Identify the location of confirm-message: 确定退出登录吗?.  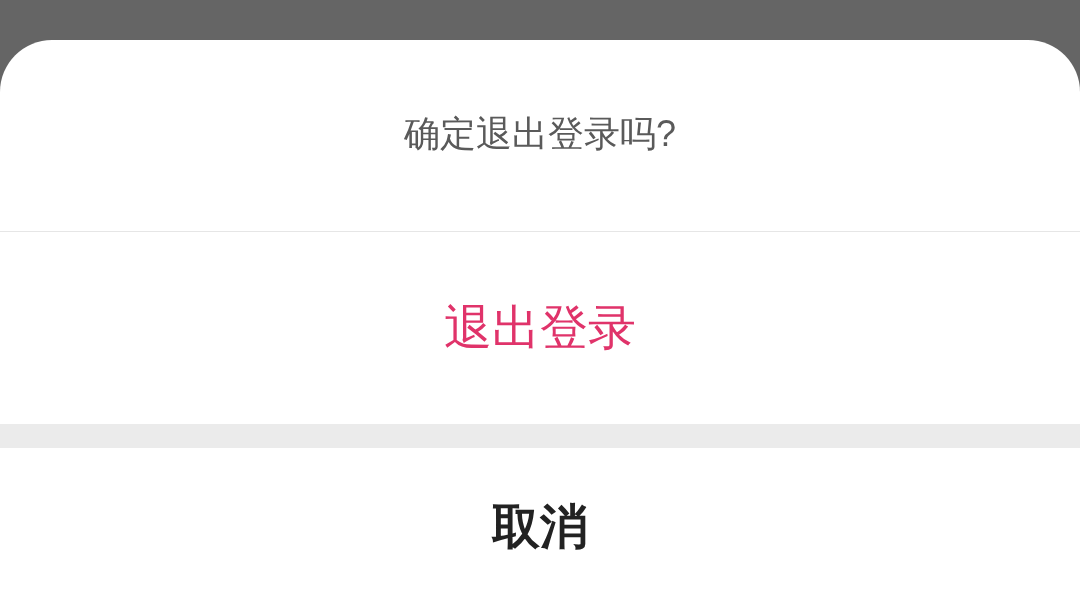
(540, 133).